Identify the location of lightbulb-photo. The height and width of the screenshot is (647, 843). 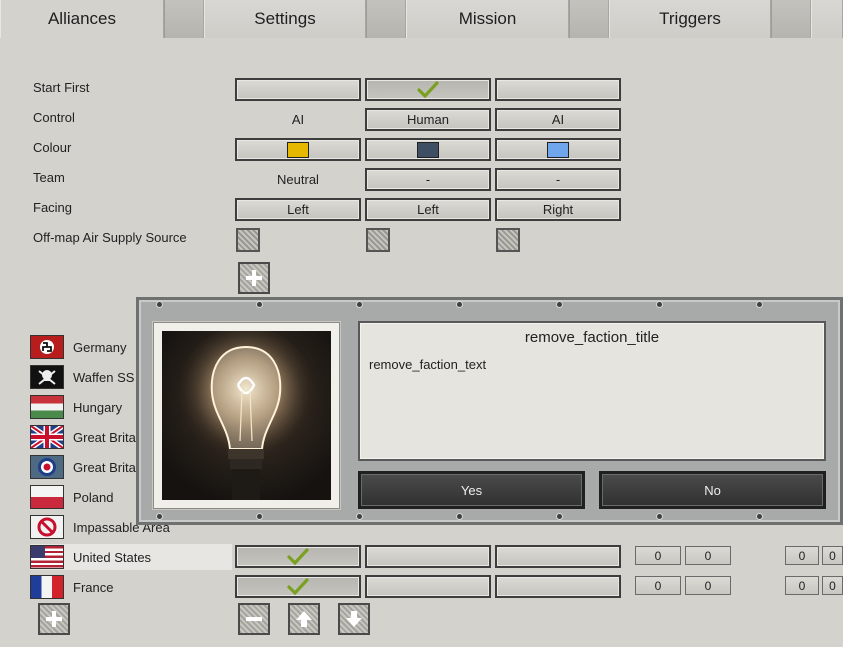
(246, 415).